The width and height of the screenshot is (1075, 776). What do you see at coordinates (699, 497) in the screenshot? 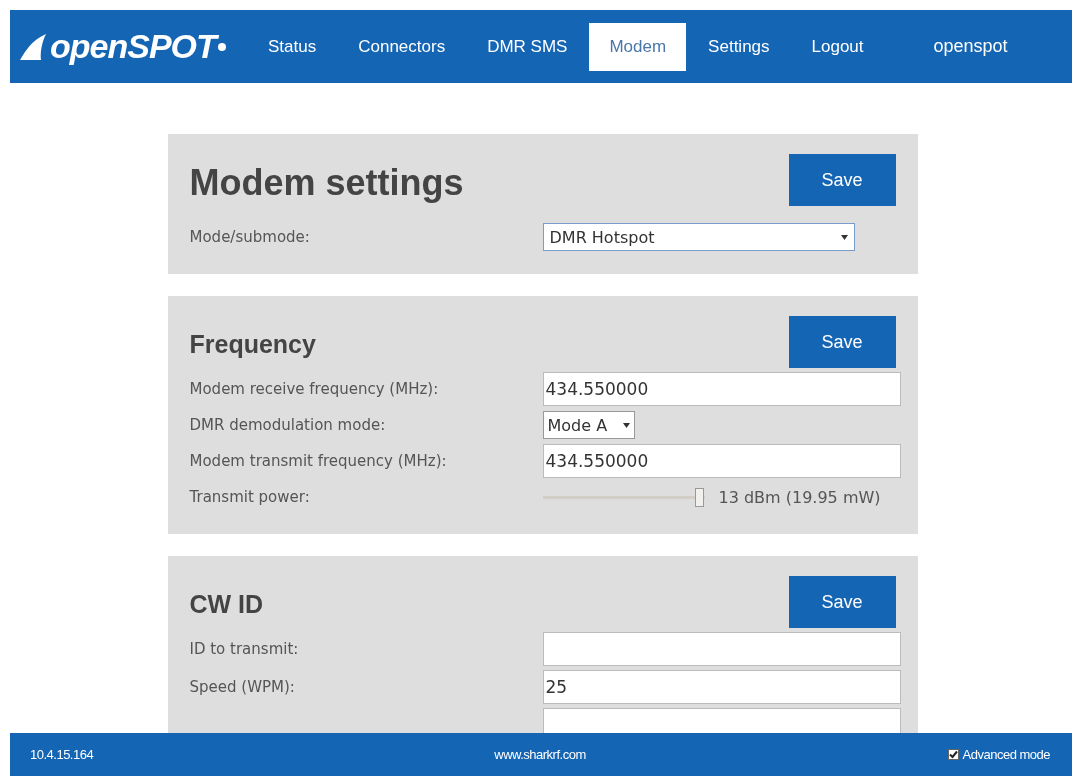
I see `slider-thumb` at bounding box center [699, 497].